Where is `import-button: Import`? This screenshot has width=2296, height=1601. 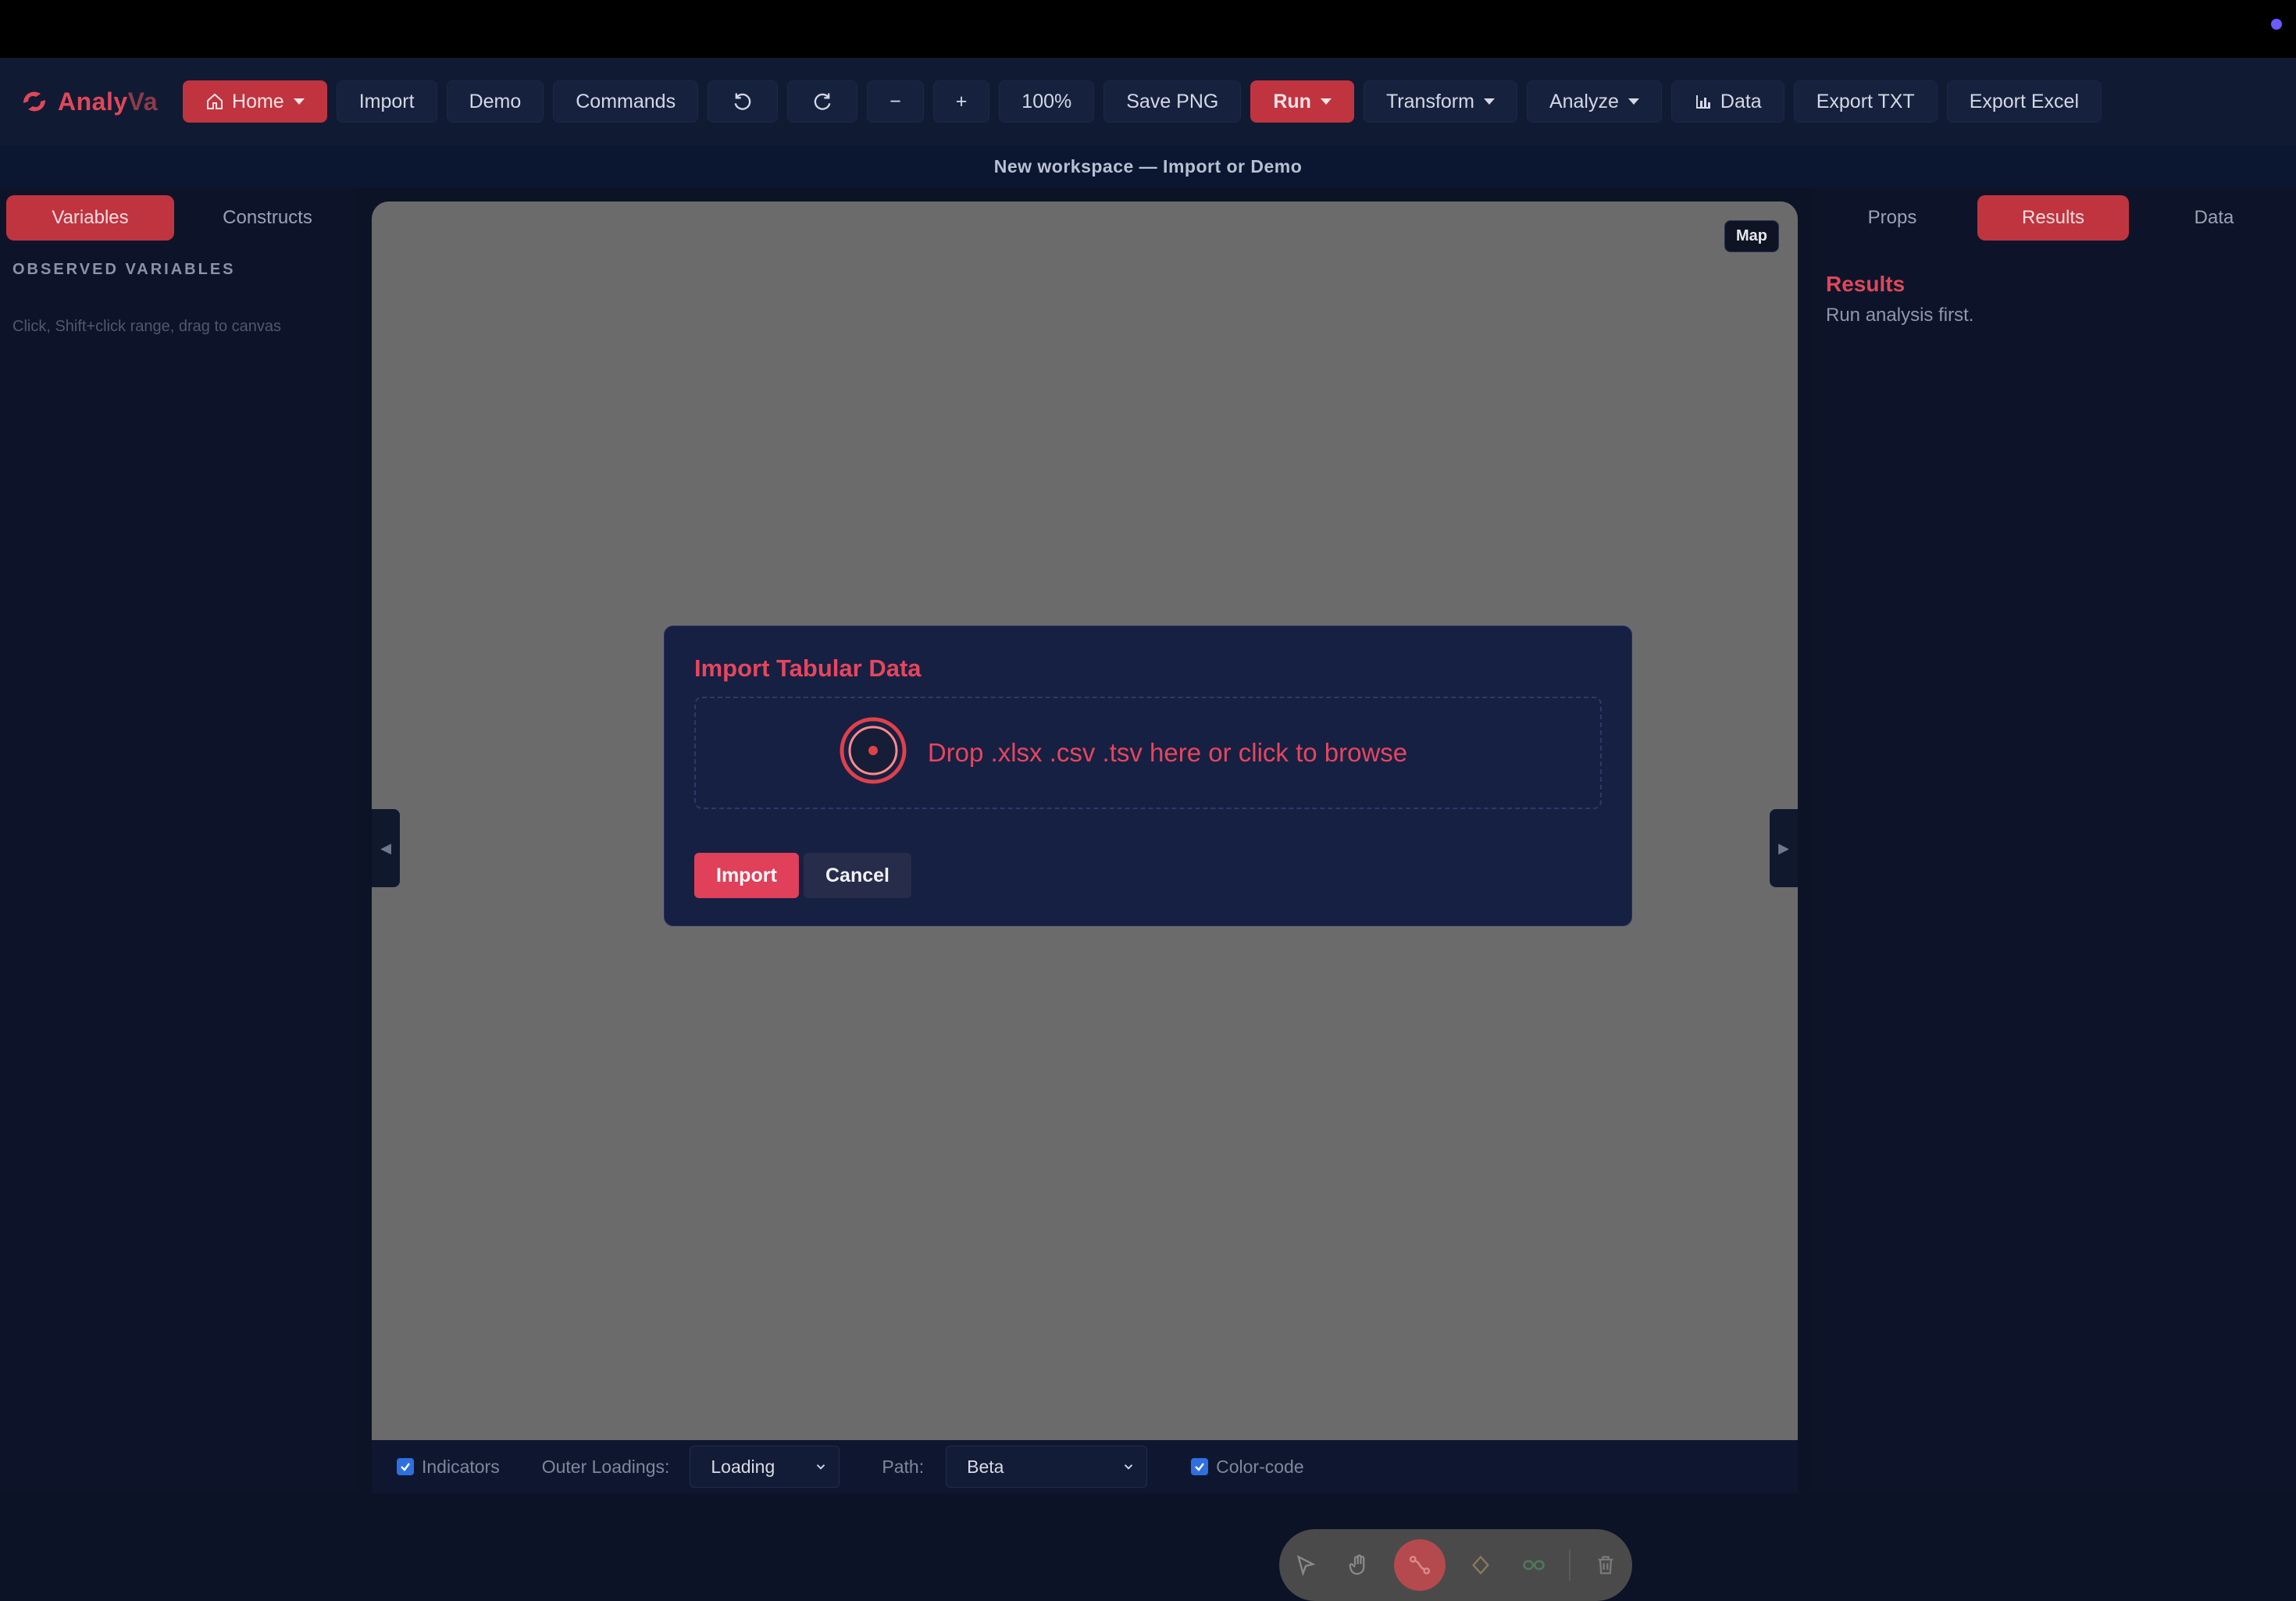 import-button: Import is located at coordinates (386, 101).